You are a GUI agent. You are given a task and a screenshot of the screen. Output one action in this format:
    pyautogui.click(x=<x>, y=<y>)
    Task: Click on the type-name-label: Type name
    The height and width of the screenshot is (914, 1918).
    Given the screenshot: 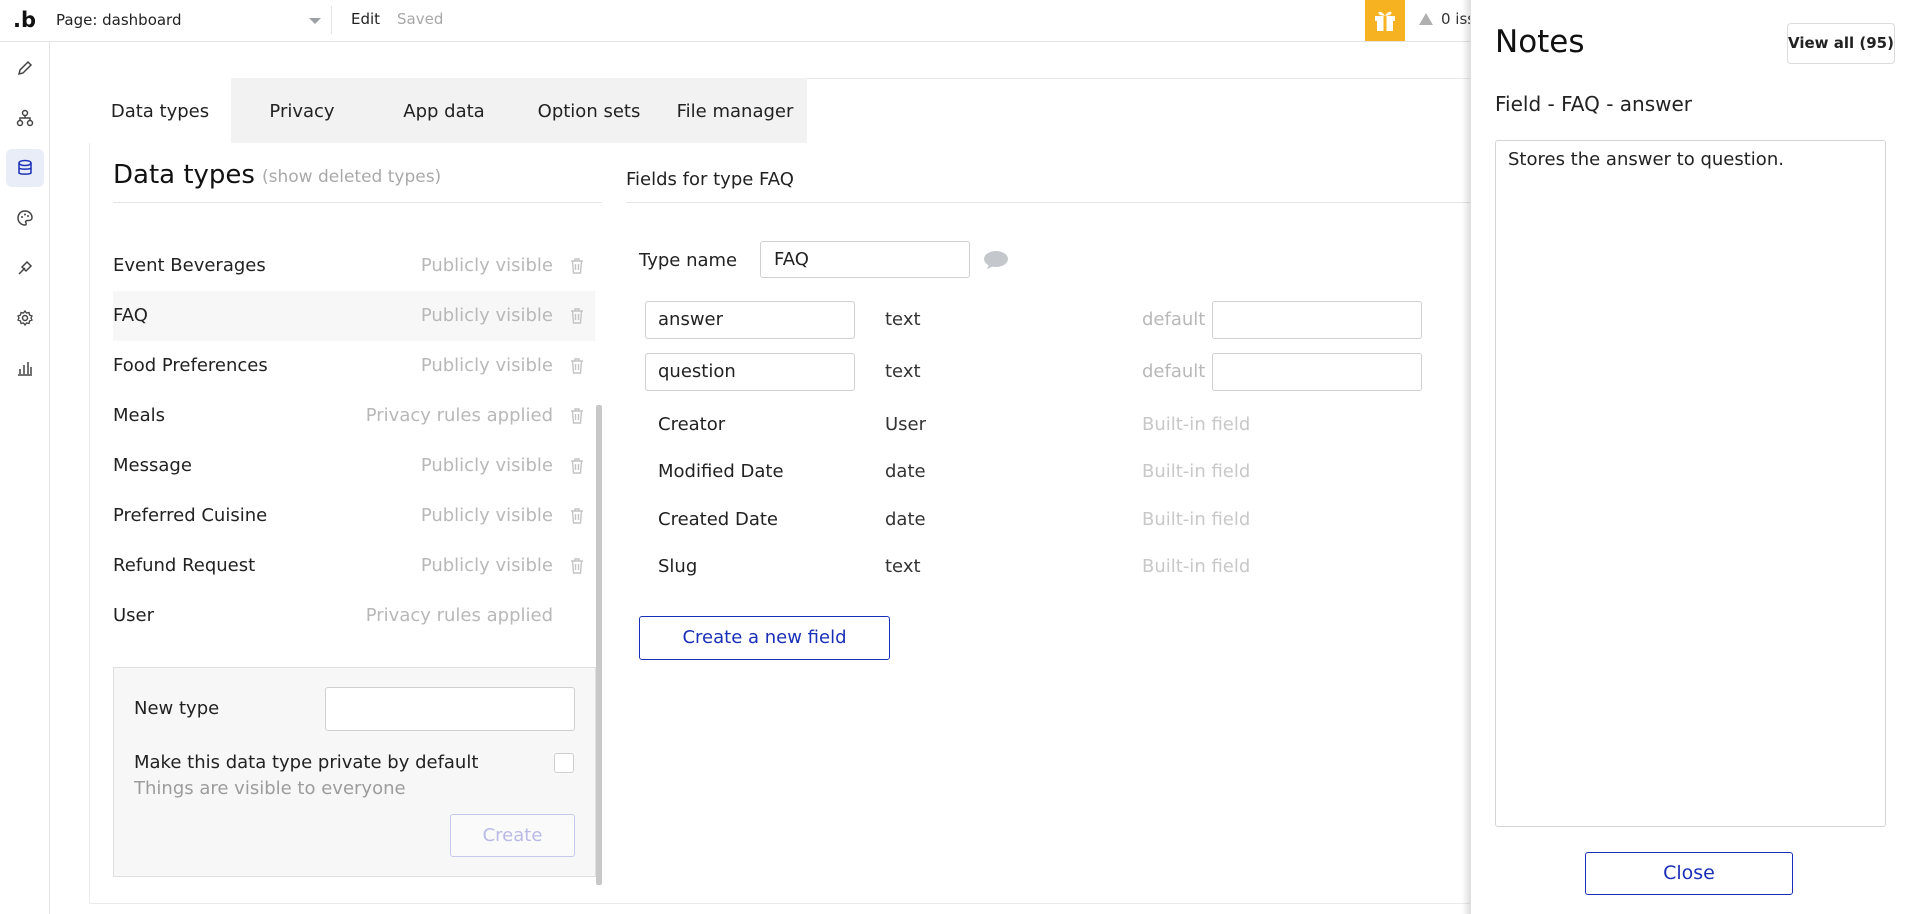 What is the action you would take?
    pyautogui.click(x=688, y=260)
    